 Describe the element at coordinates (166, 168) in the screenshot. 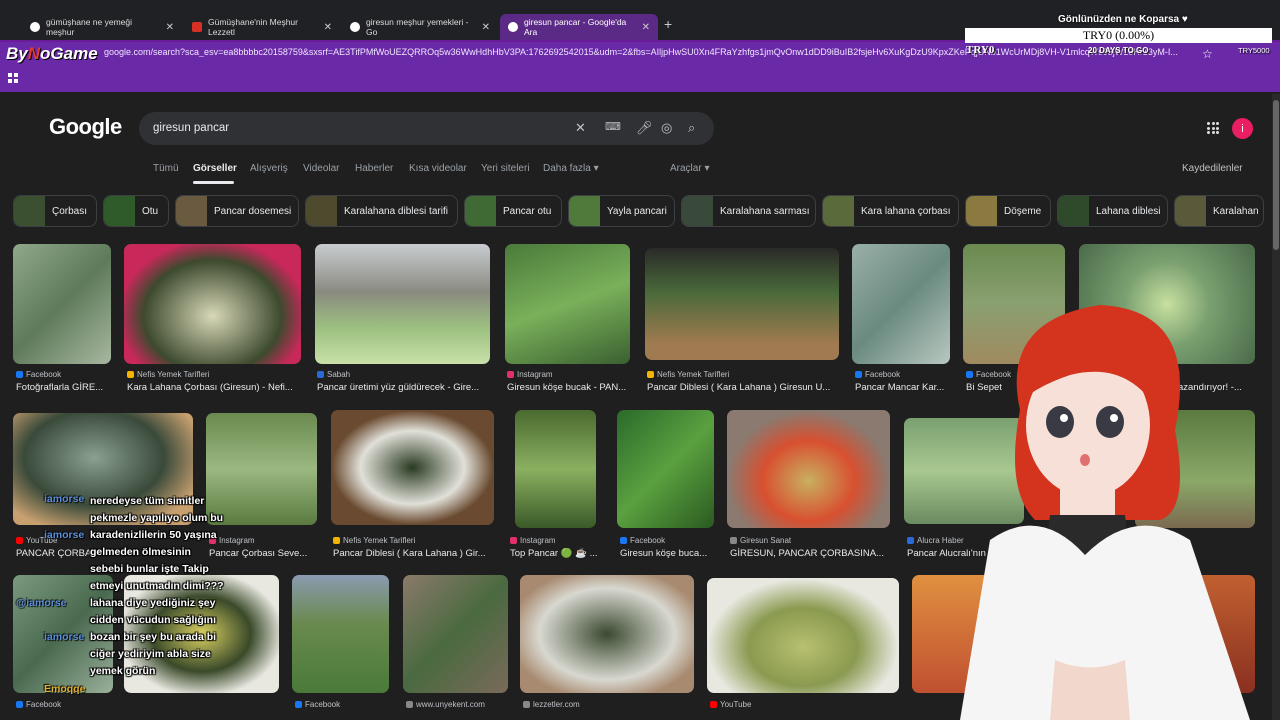

I see `nav-all: Tümü` at that location.